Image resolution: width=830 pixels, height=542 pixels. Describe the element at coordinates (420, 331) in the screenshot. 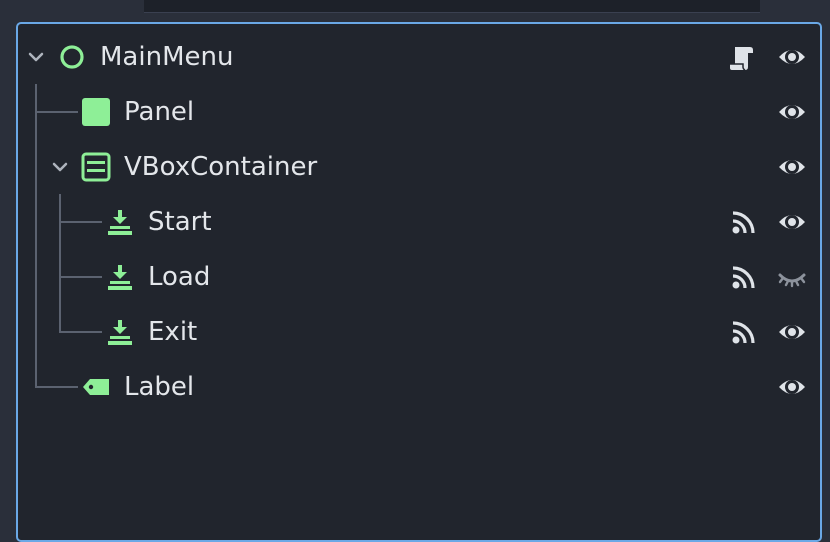

I see `tree-item-exit: Exit` at that location.